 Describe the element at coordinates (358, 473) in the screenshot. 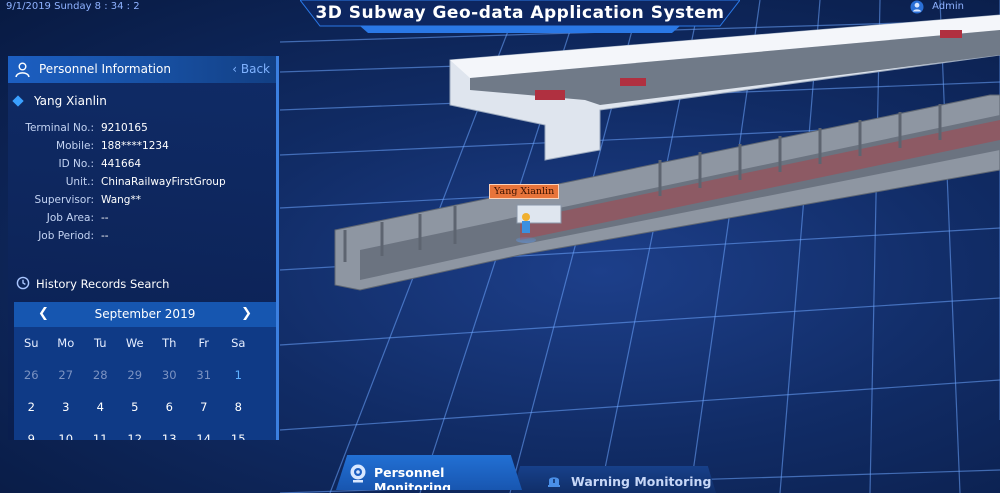

I see `camera-icon` at that location.